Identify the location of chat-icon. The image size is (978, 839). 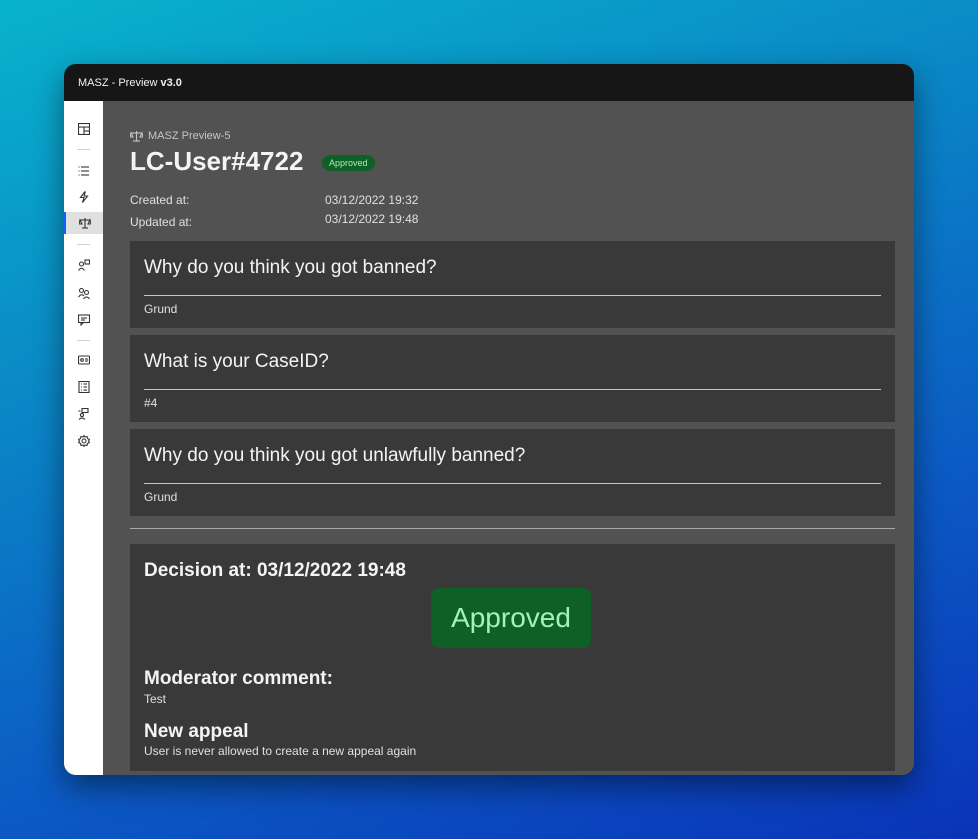
(83, 320).